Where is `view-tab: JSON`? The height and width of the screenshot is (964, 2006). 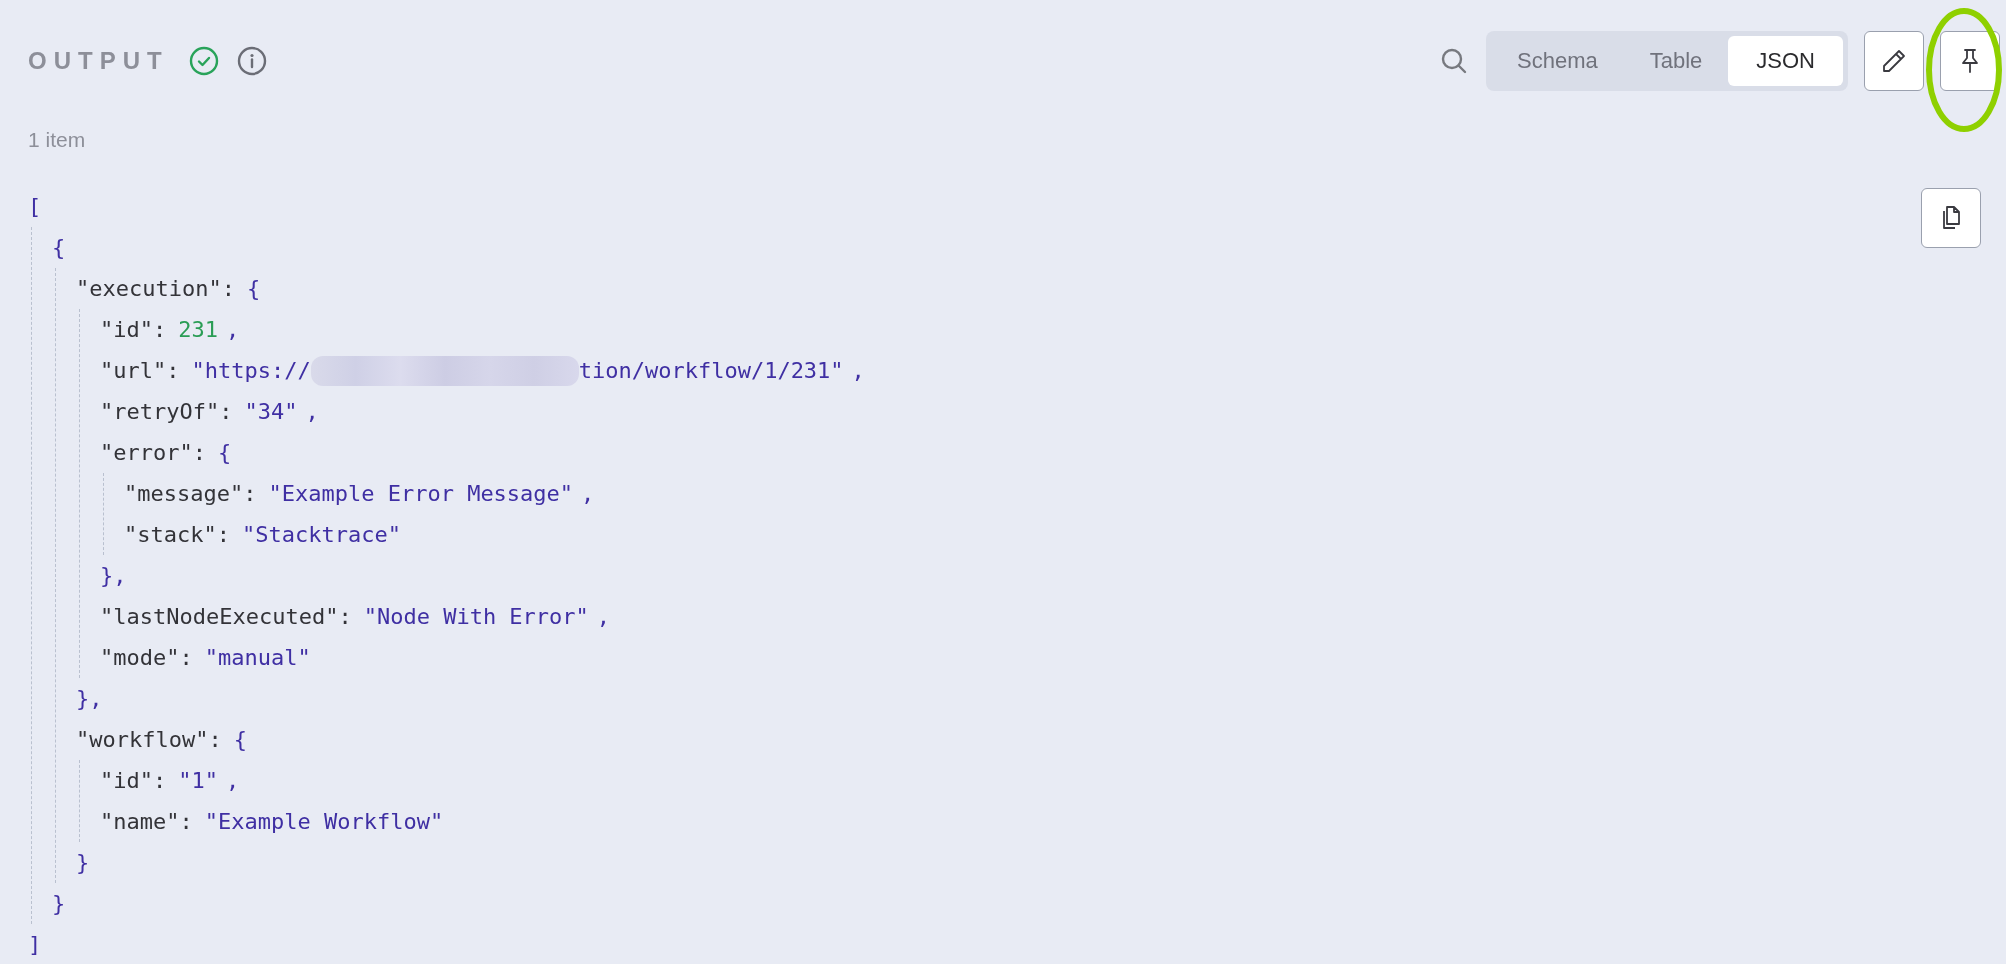 view-tab: JSON is located at coordinates (1785, 61).